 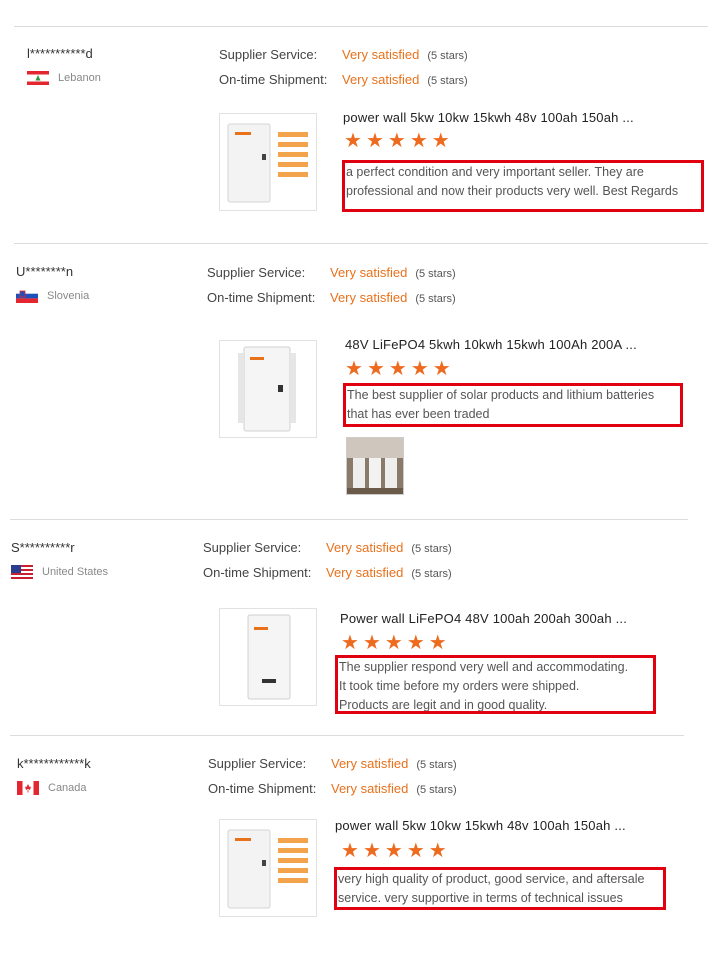 What do you see at coordinates (257, 763) in the screenshot?
I see `supplier-service-label: Supplier Service:` at bounding box center [257, 763].